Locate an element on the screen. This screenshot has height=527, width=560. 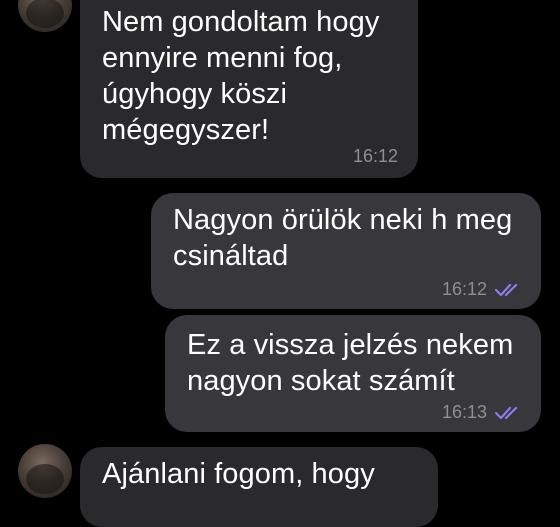
message-text: Ajánlani fogom, hogy is located at coordinates (238, 474).